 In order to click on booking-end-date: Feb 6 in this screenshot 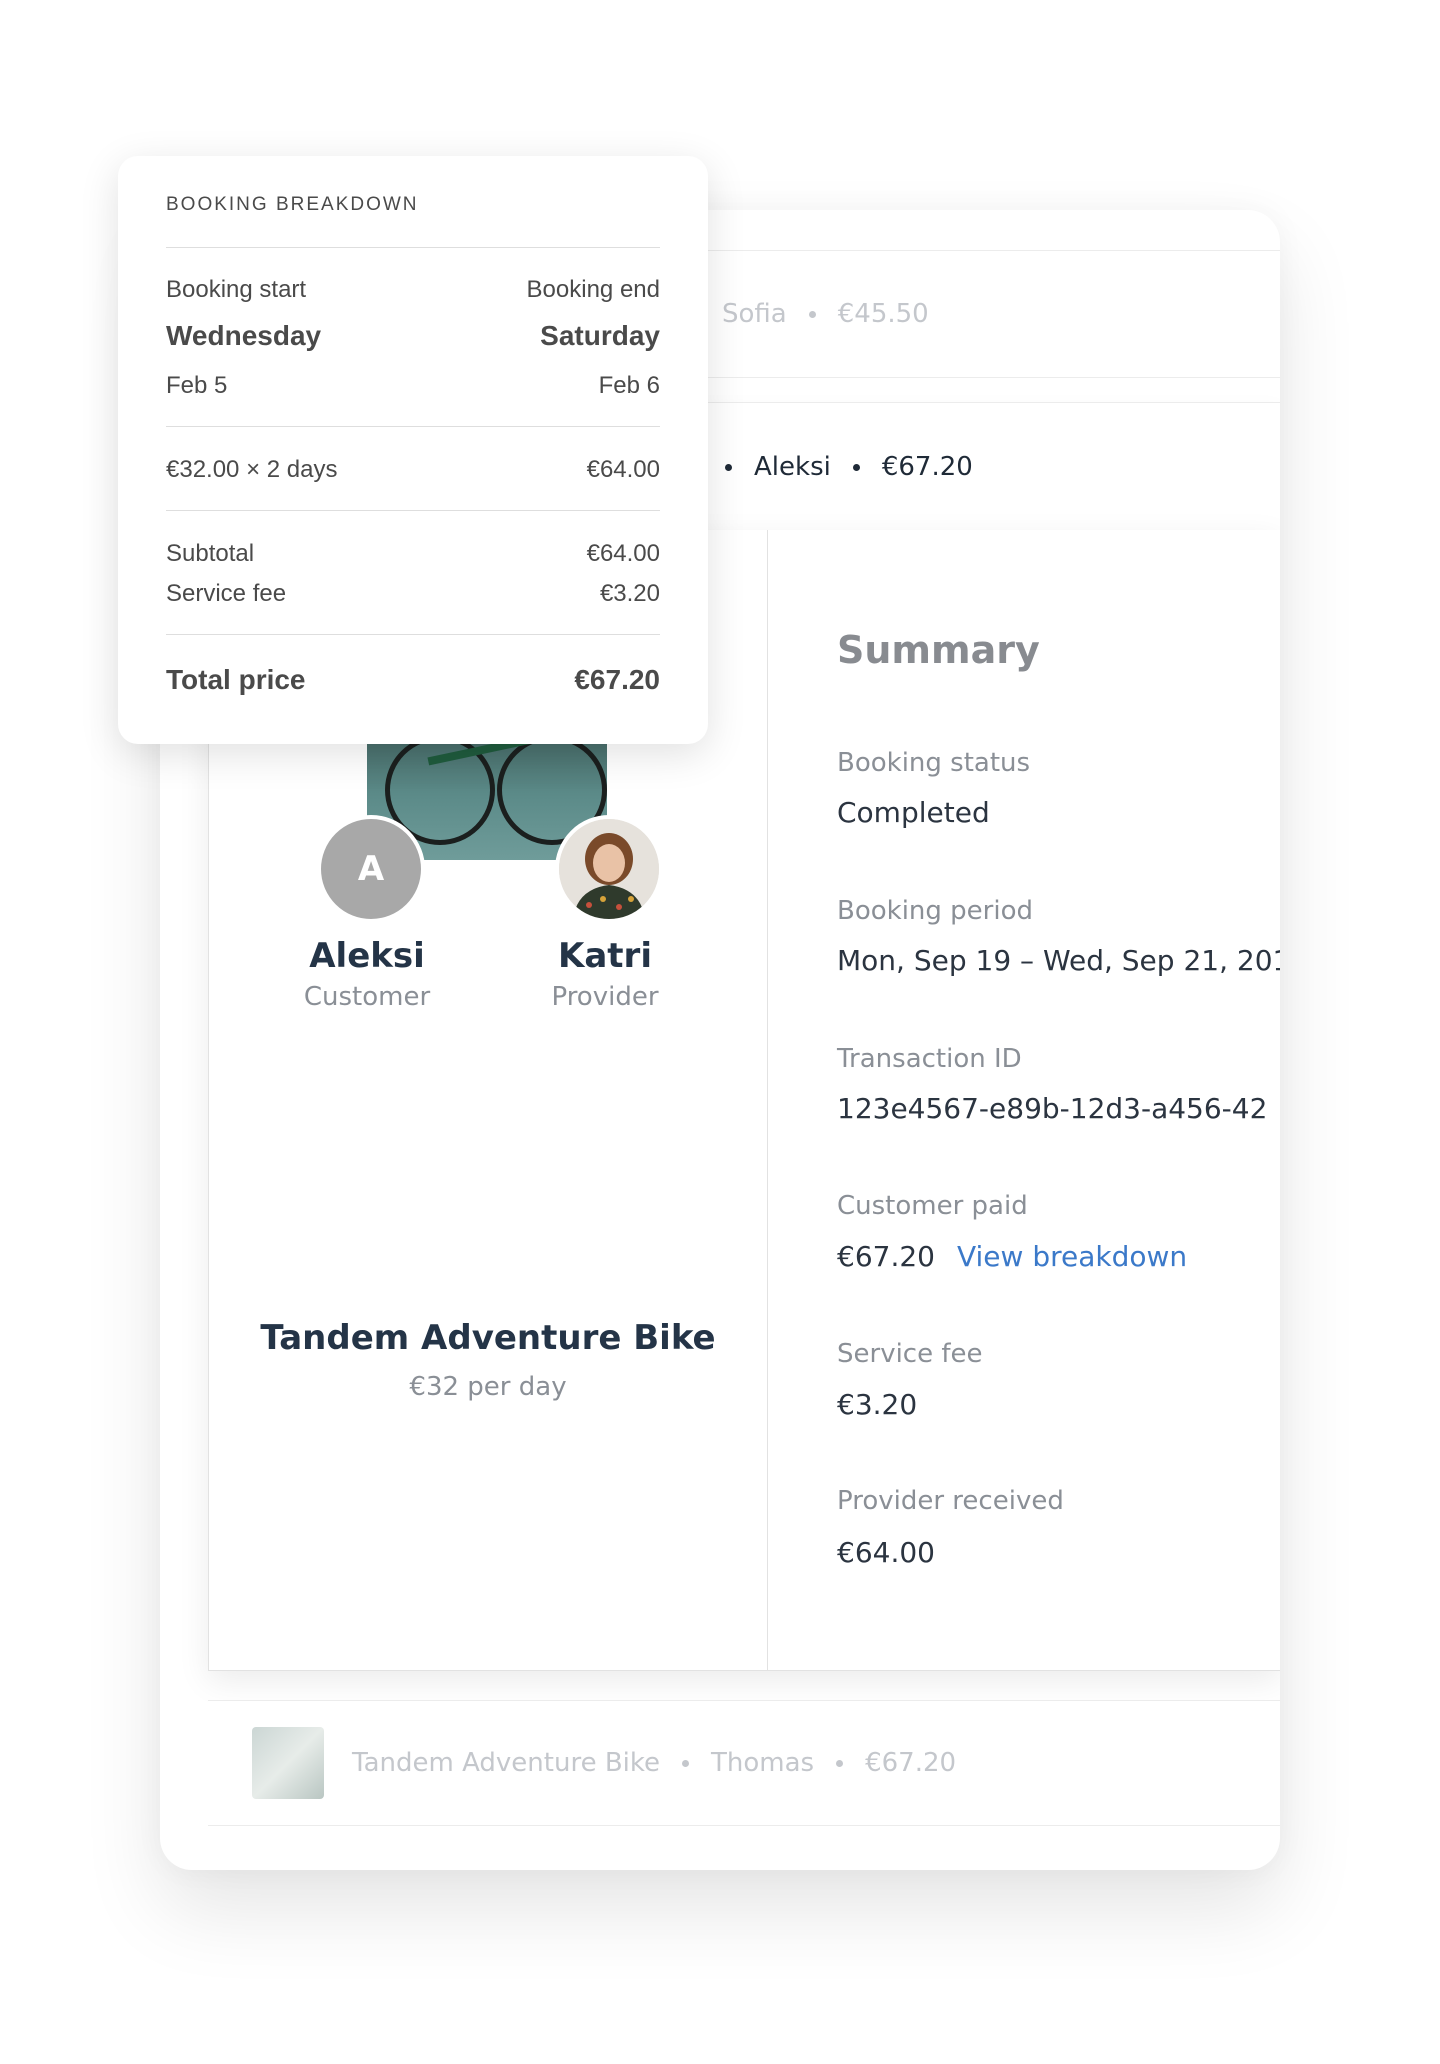, I will do `click(629, 385)`.